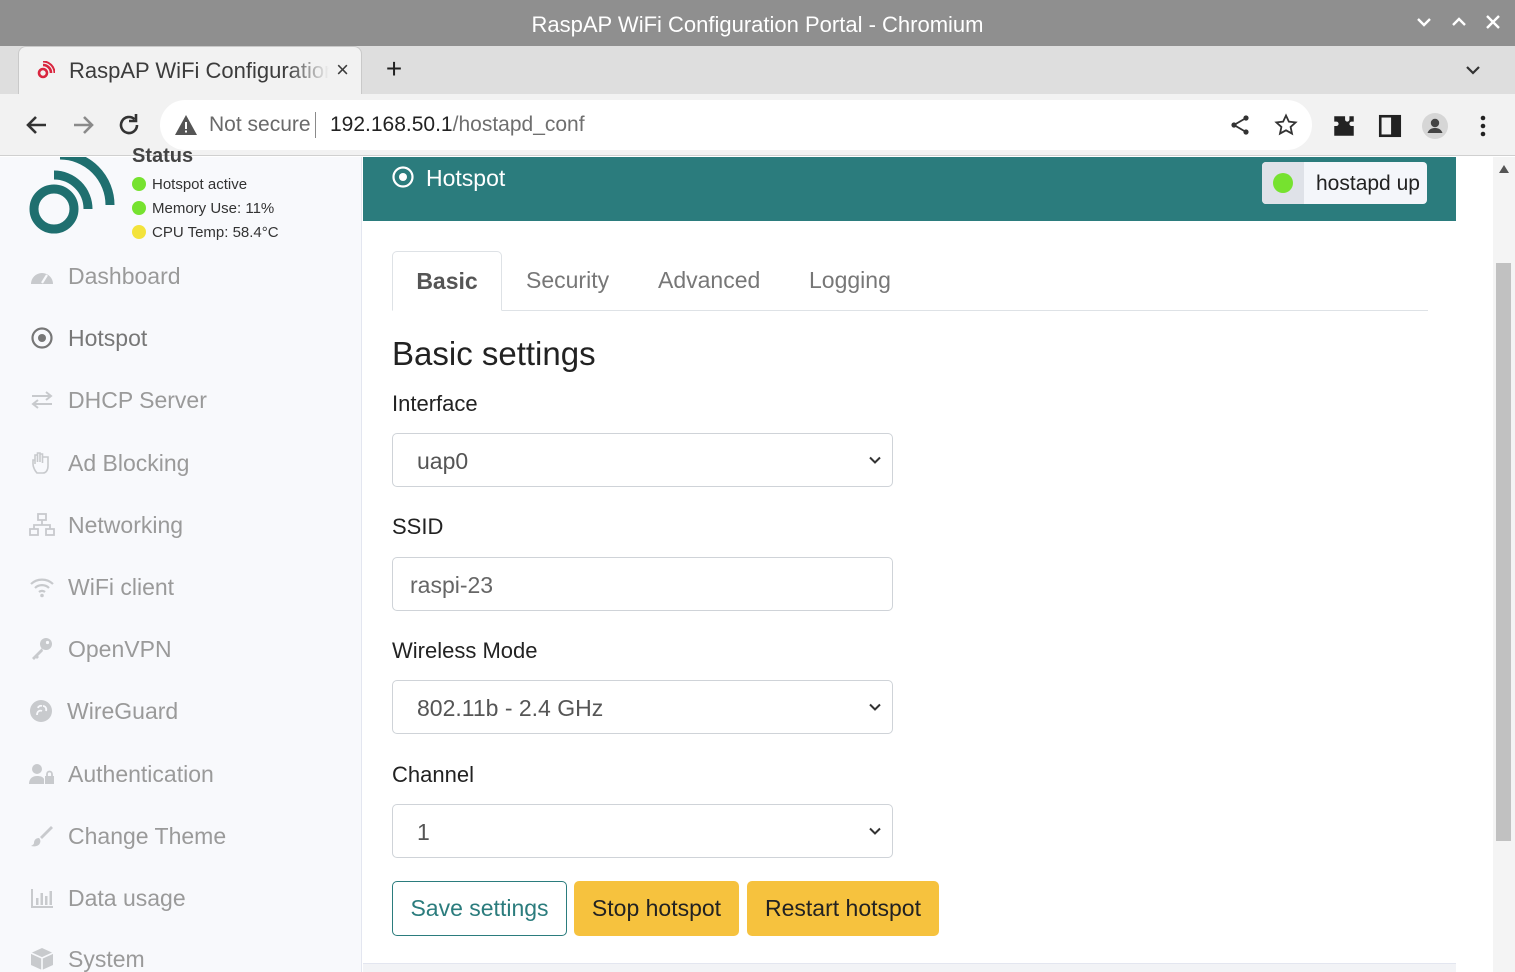  I want to click on new-tab-button: +, so click(394, 69).